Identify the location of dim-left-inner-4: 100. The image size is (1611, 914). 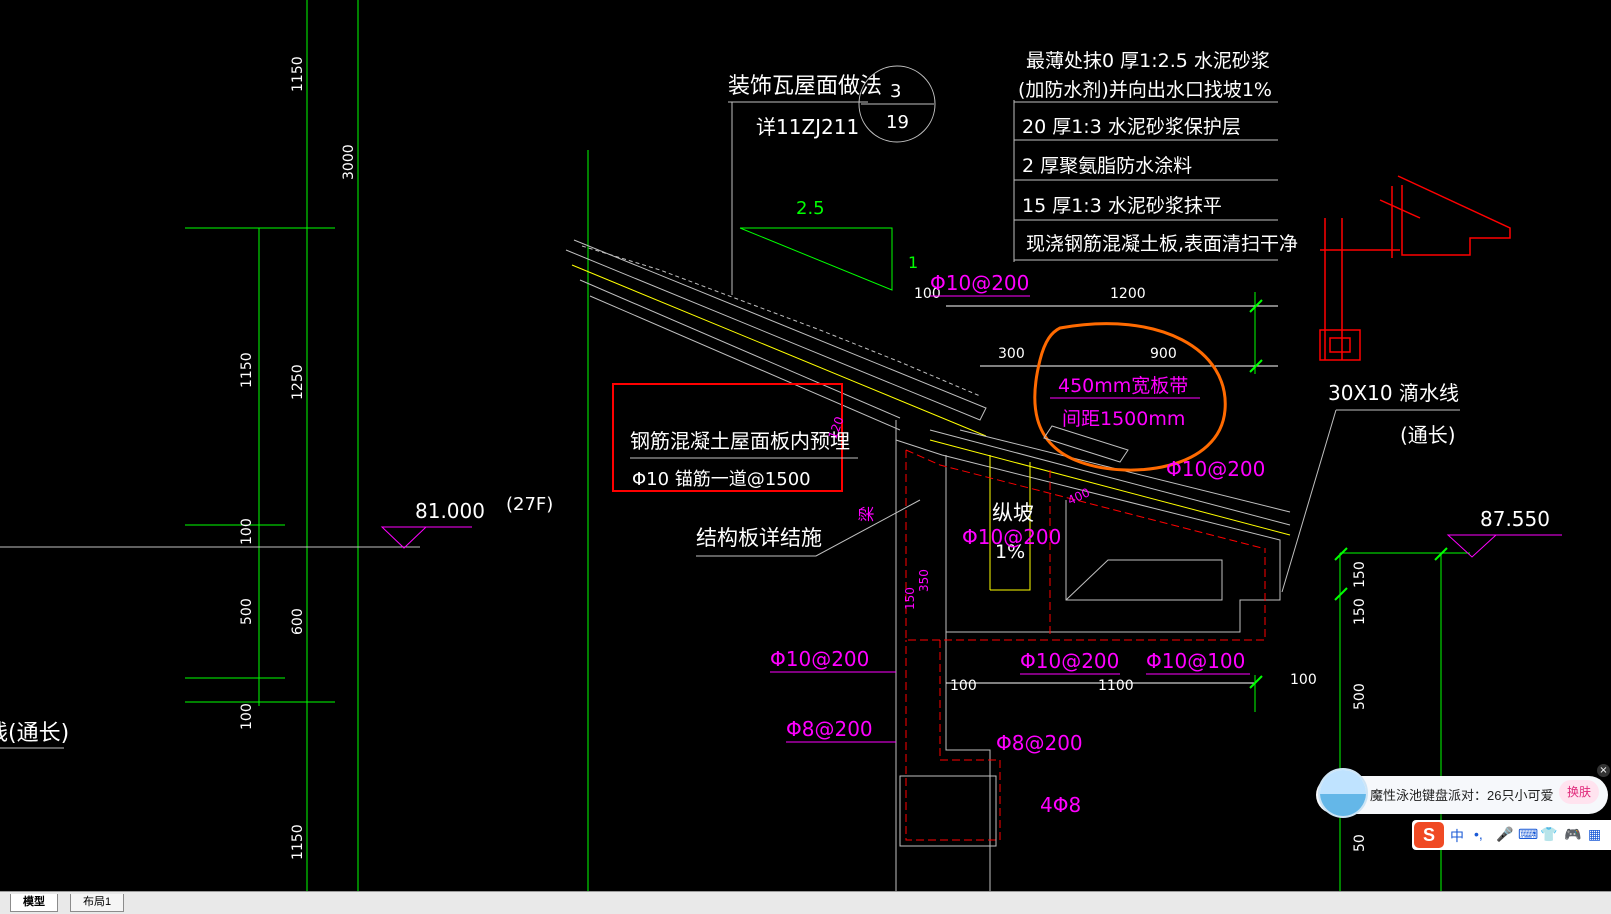
(247, 716).